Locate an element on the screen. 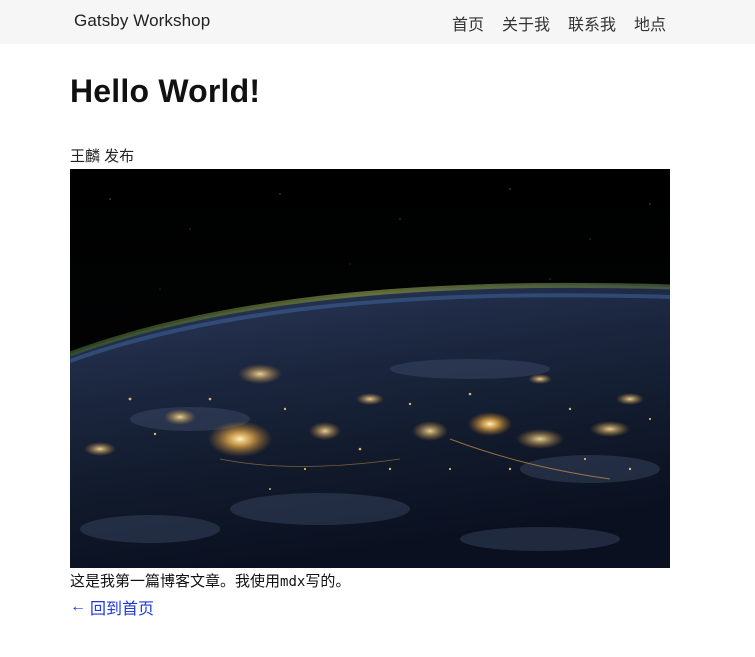  site-brand-link: Gatsby Workshop is located at coordinates (142, 21).